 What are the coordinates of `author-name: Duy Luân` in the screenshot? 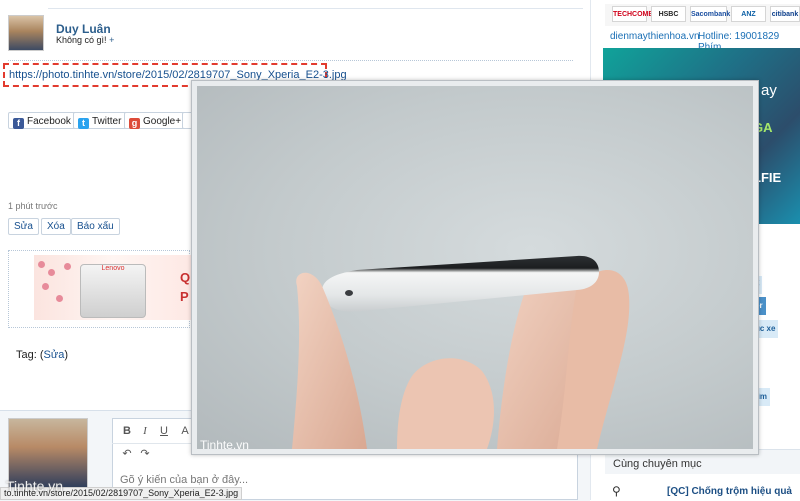 It's located at (83, 29).